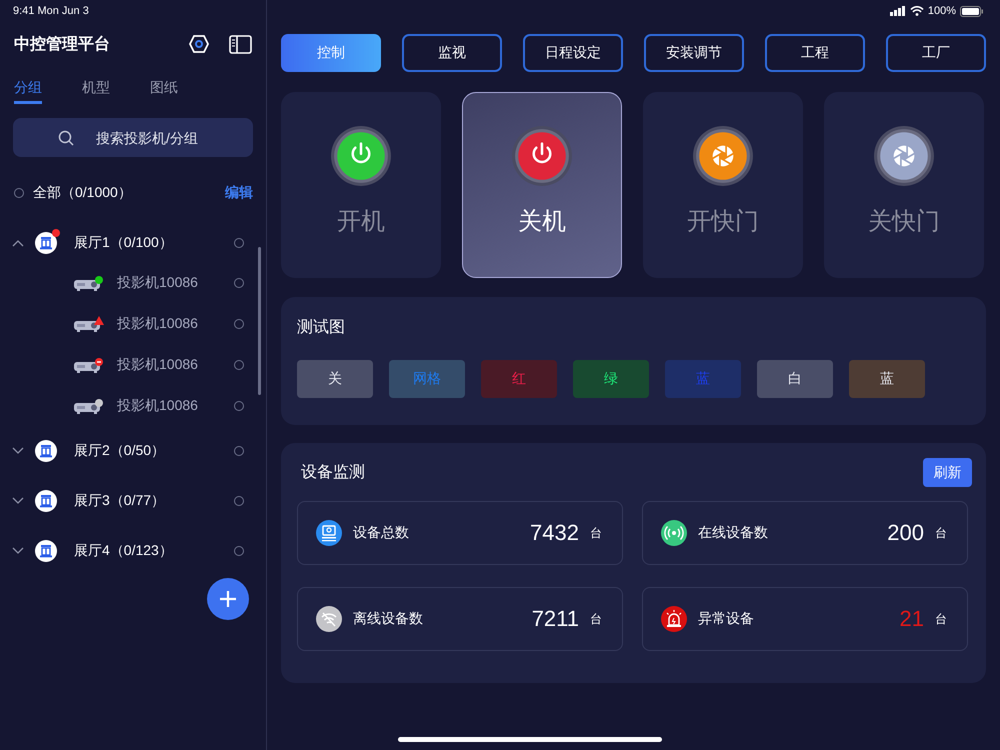  Describe the element at coordinates (555, 619) in the screenshot. I see `stat-value: 7211` at that location.